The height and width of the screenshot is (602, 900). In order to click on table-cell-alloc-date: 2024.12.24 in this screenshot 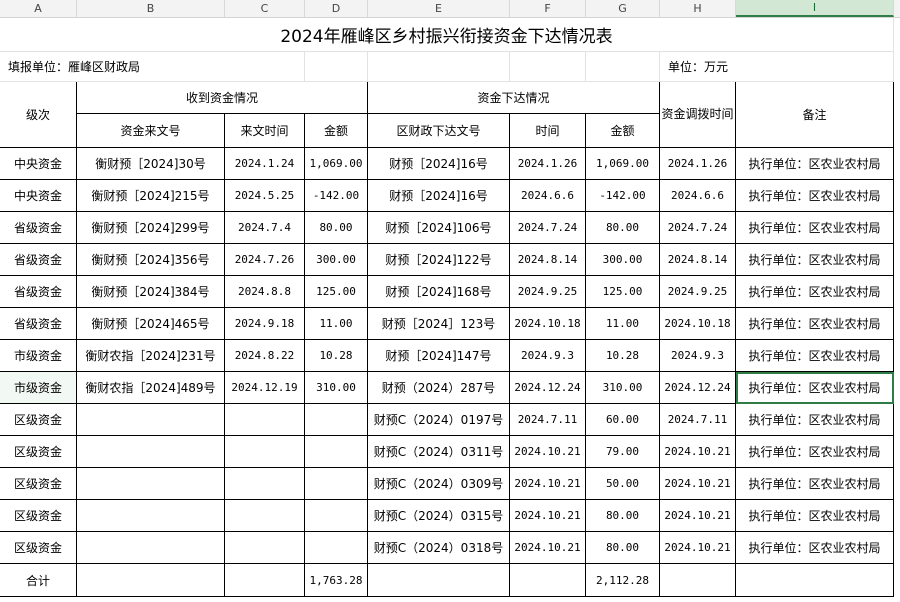, I will do `click(548, 388)`.